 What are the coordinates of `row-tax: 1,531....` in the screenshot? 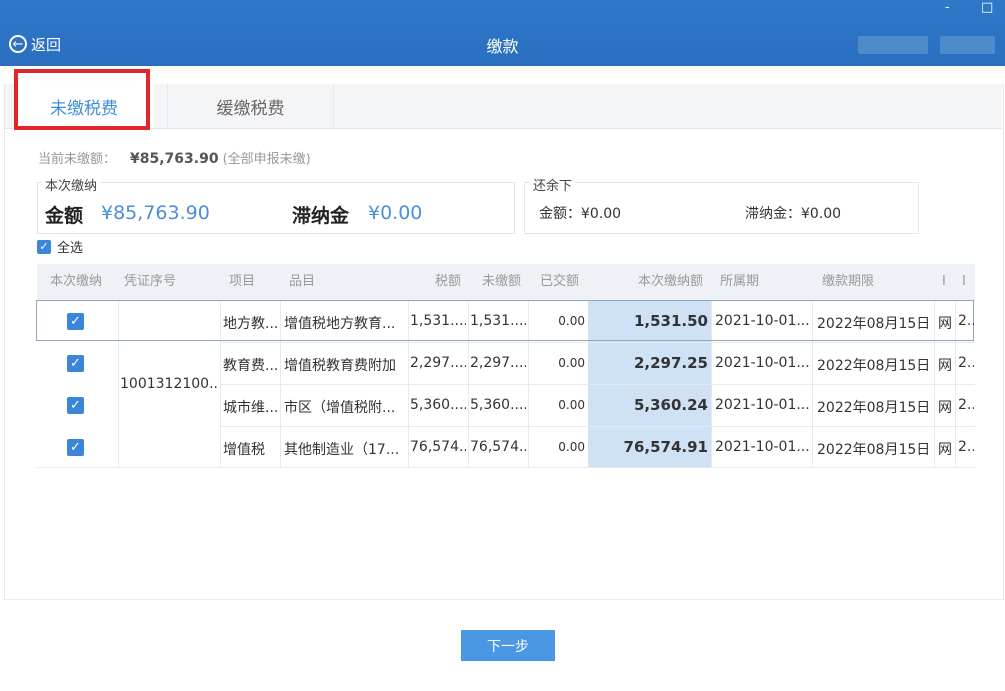 It's located at (438, 321).